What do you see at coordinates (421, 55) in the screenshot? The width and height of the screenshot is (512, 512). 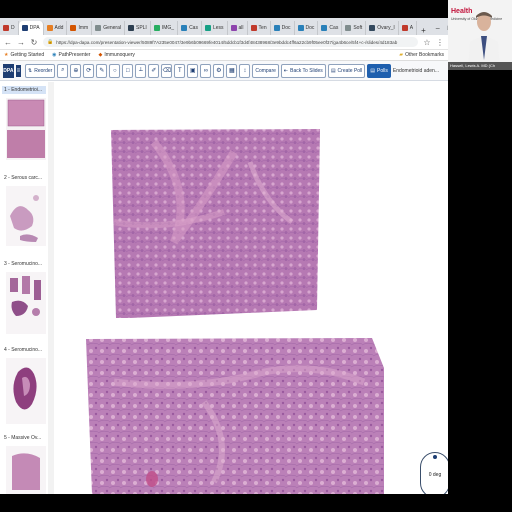 I see `other-bookmarks: ▰ Other Bookmarks` at bounding box center [421, 55].